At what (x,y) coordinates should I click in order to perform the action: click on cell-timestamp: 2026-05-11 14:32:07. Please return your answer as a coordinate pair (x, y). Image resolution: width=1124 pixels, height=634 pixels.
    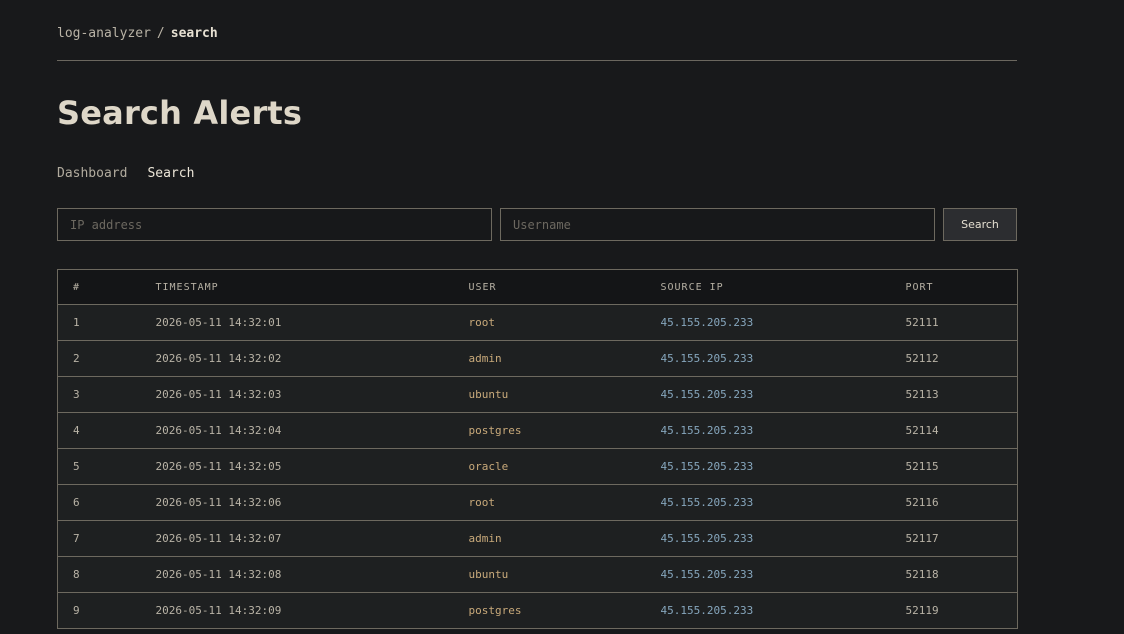
    Looking at the image, I should click on (297, 538).